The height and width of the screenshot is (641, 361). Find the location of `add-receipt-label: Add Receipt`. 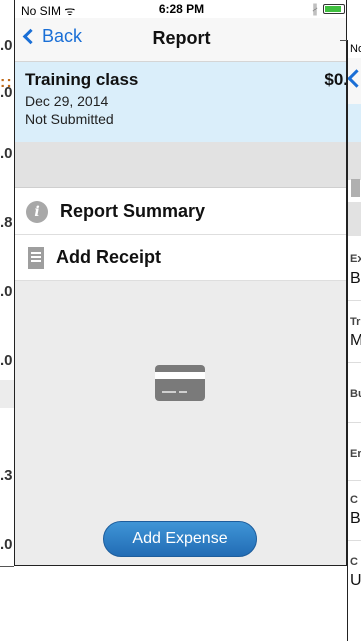

add-receipt-label: Add Receipt is located at coordinates (109, 257).